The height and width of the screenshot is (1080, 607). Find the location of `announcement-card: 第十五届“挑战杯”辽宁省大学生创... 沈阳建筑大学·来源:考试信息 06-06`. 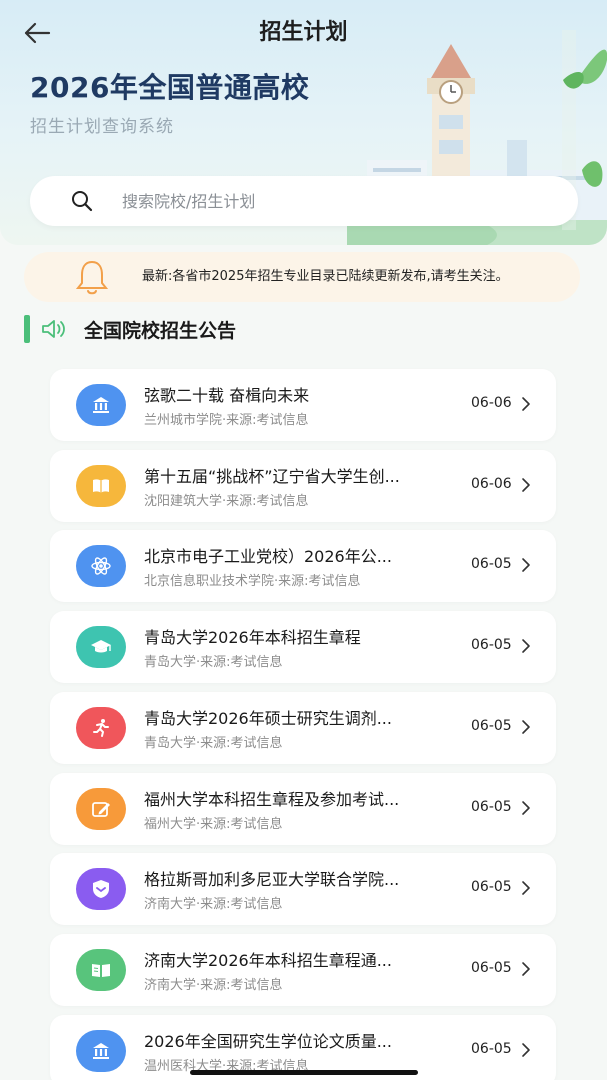

announcement-card: 第十五届“挑战杯”辽宁省大学生创... 沈阳建筑大学·来源:考试信息 06-06 is located at coordinates (303, 486).